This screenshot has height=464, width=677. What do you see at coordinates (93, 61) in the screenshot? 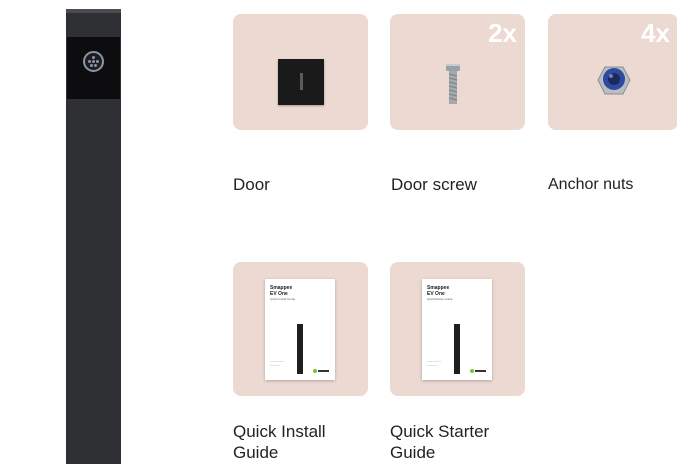
I see `charging-socket-icon` at bounding box center [93, 61].